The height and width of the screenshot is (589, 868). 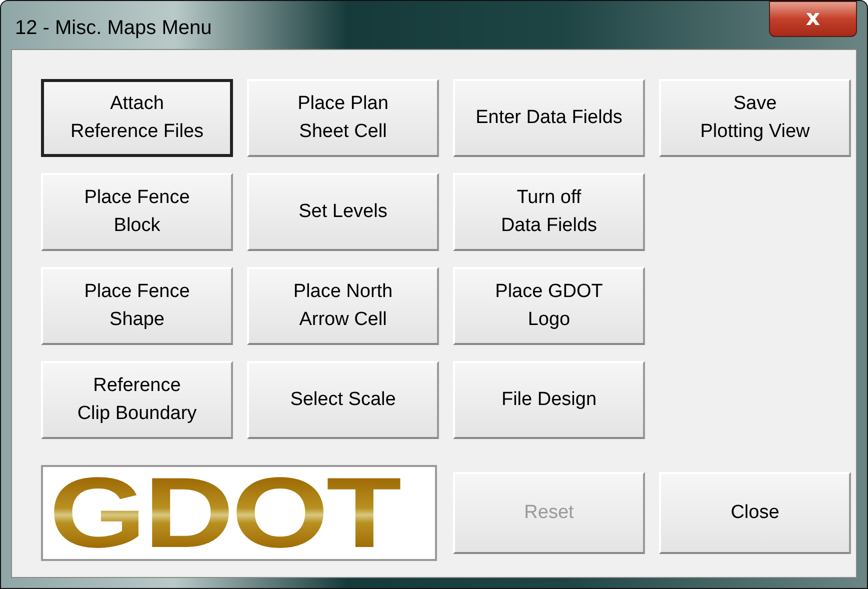 What do you see at coordinates (755, 513) in the screenshot?
I see `menu-button: Close` at bounding box center [755, 513].